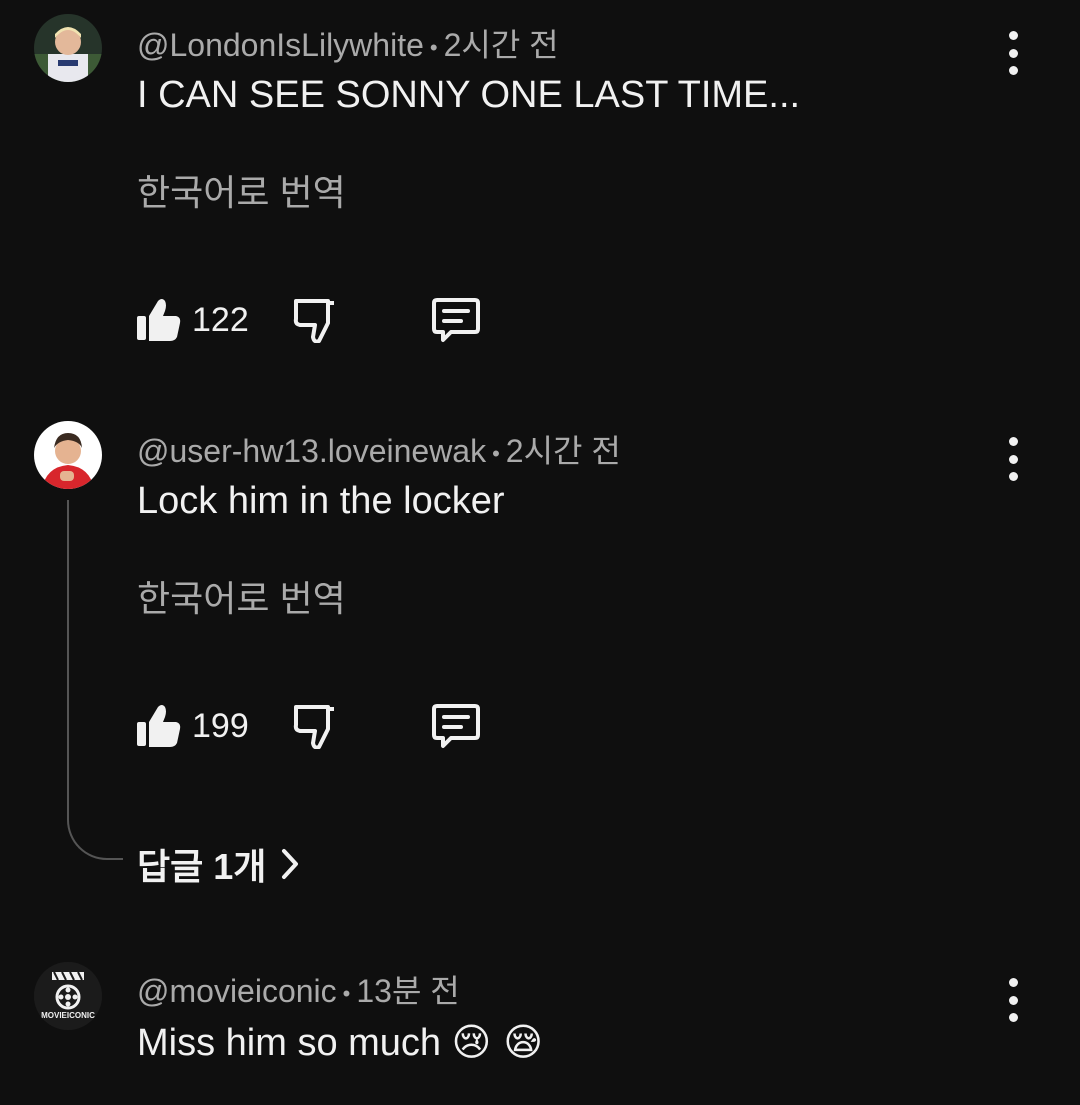  Describe the element at coordinates (280, 45) in the screenshot. I see `author-handle: @LondonIsLilywhite` at that location.